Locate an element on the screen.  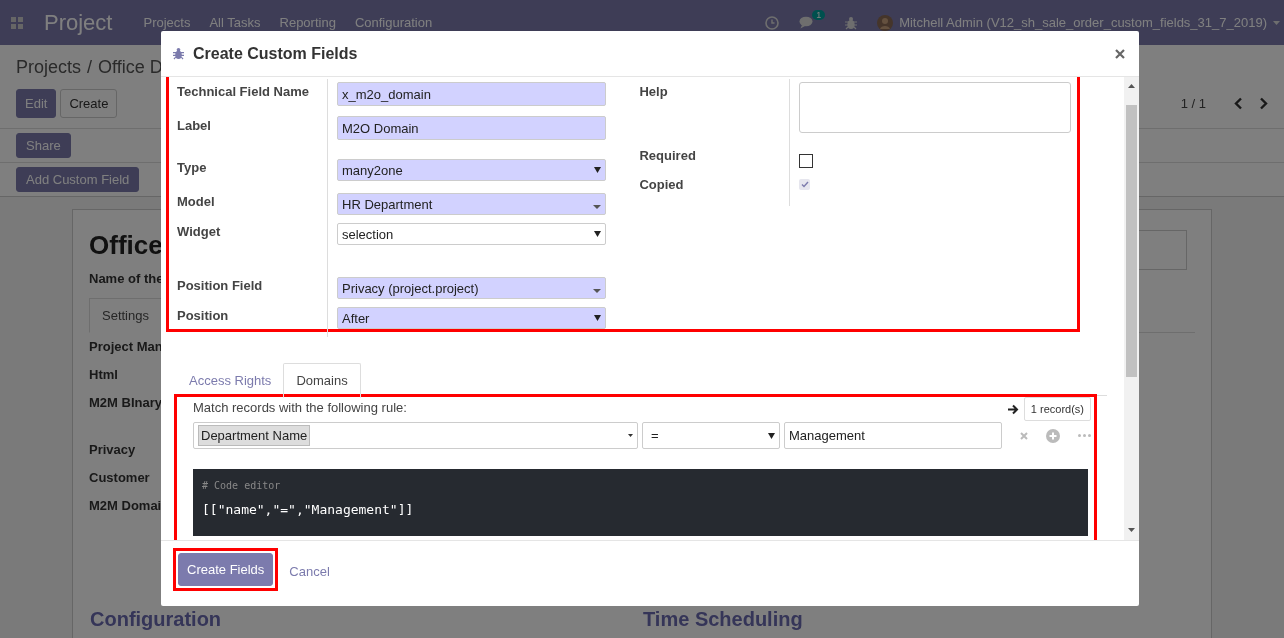
avatar is located at coordinates (885, 22).